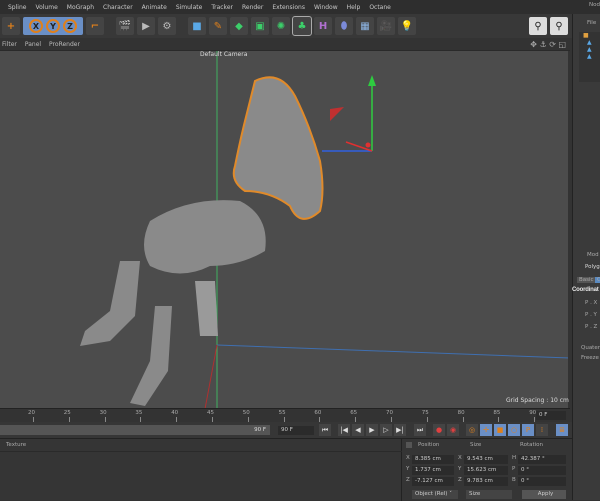 The width and height of the screenshot is (600, 501). What do you see at coordinates (167, 26) in the screenshot?
I see `render-settings-icon: ⚙` at bounding box center [167, 26].